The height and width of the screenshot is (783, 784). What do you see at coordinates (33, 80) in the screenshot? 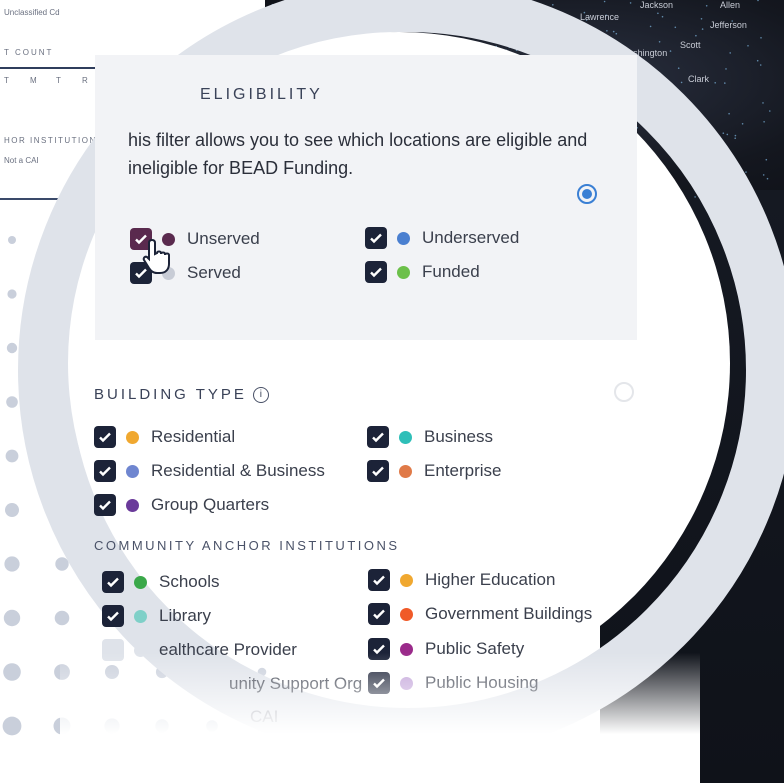
I see `bg-tick: M` at bounding box center [33, 80].